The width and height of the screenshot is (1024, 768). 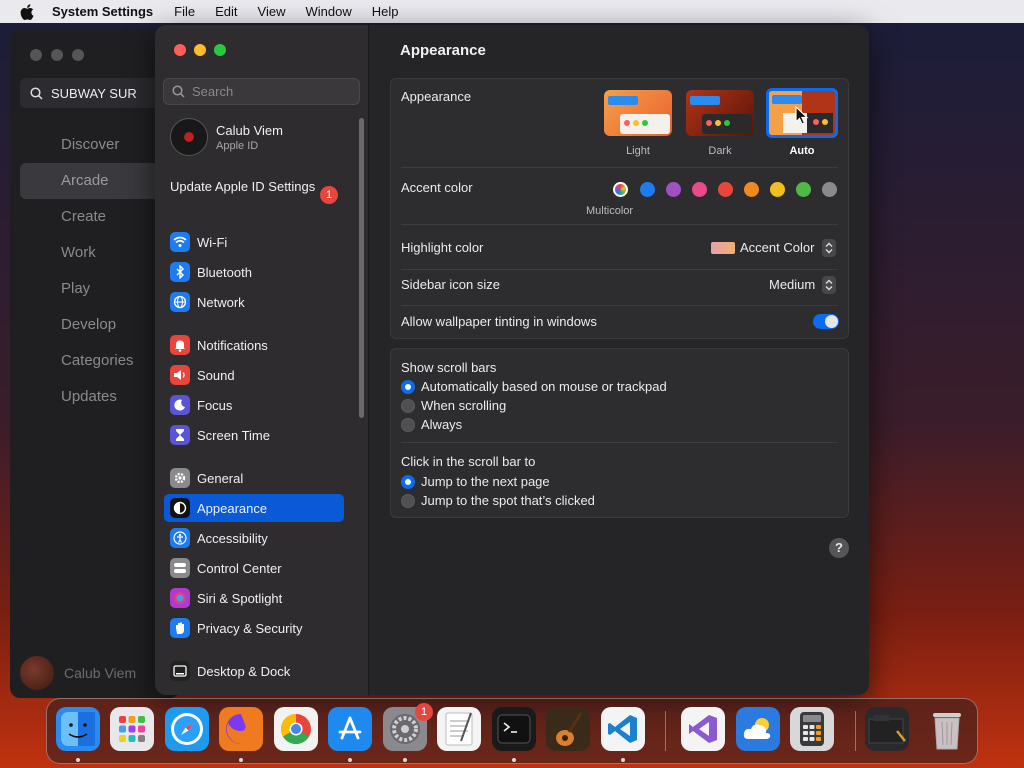 What do you see at coordinates (720, 113) in the screenshot?
I see `theme-dark-thumb` at bounding box center [720, 113].